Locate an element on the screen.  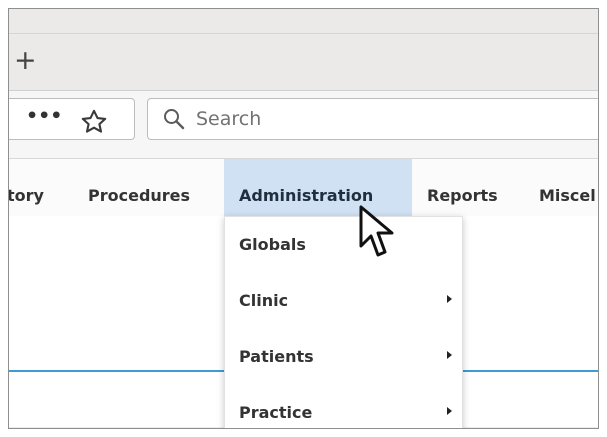
tab-strip-divider is located at coordinates (303, 33).